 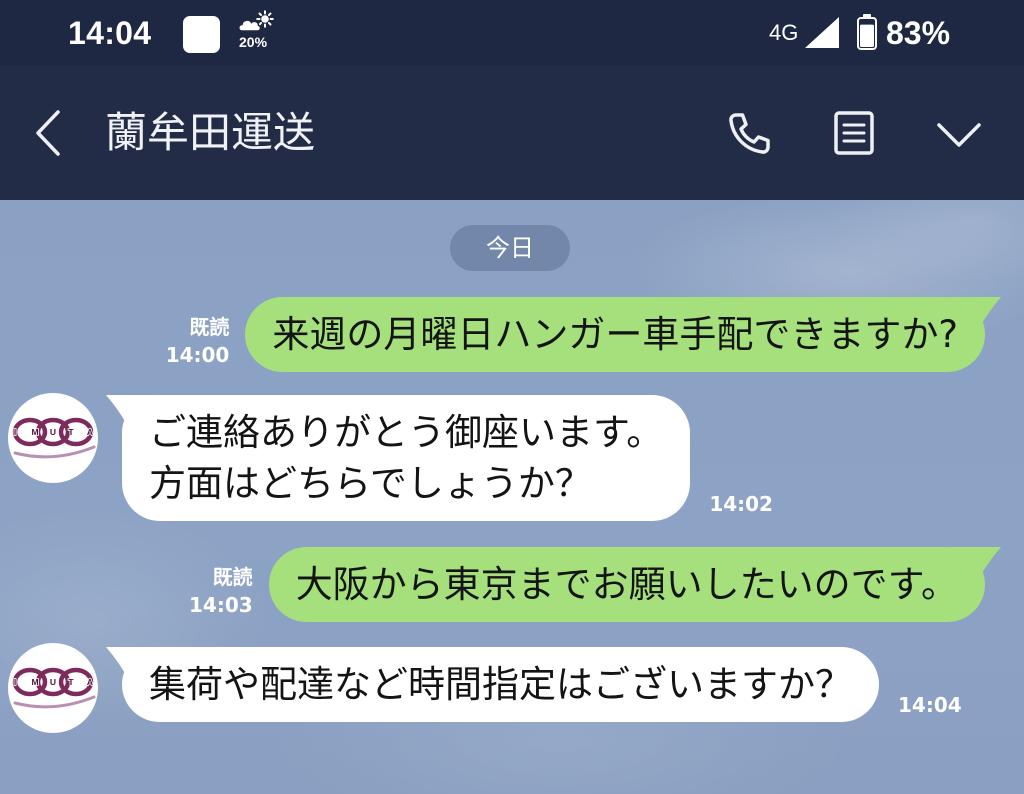 I want to click on message-content: 集荷や配達など時間指定はございますか？ 14:04, so click(x=534, y=684).